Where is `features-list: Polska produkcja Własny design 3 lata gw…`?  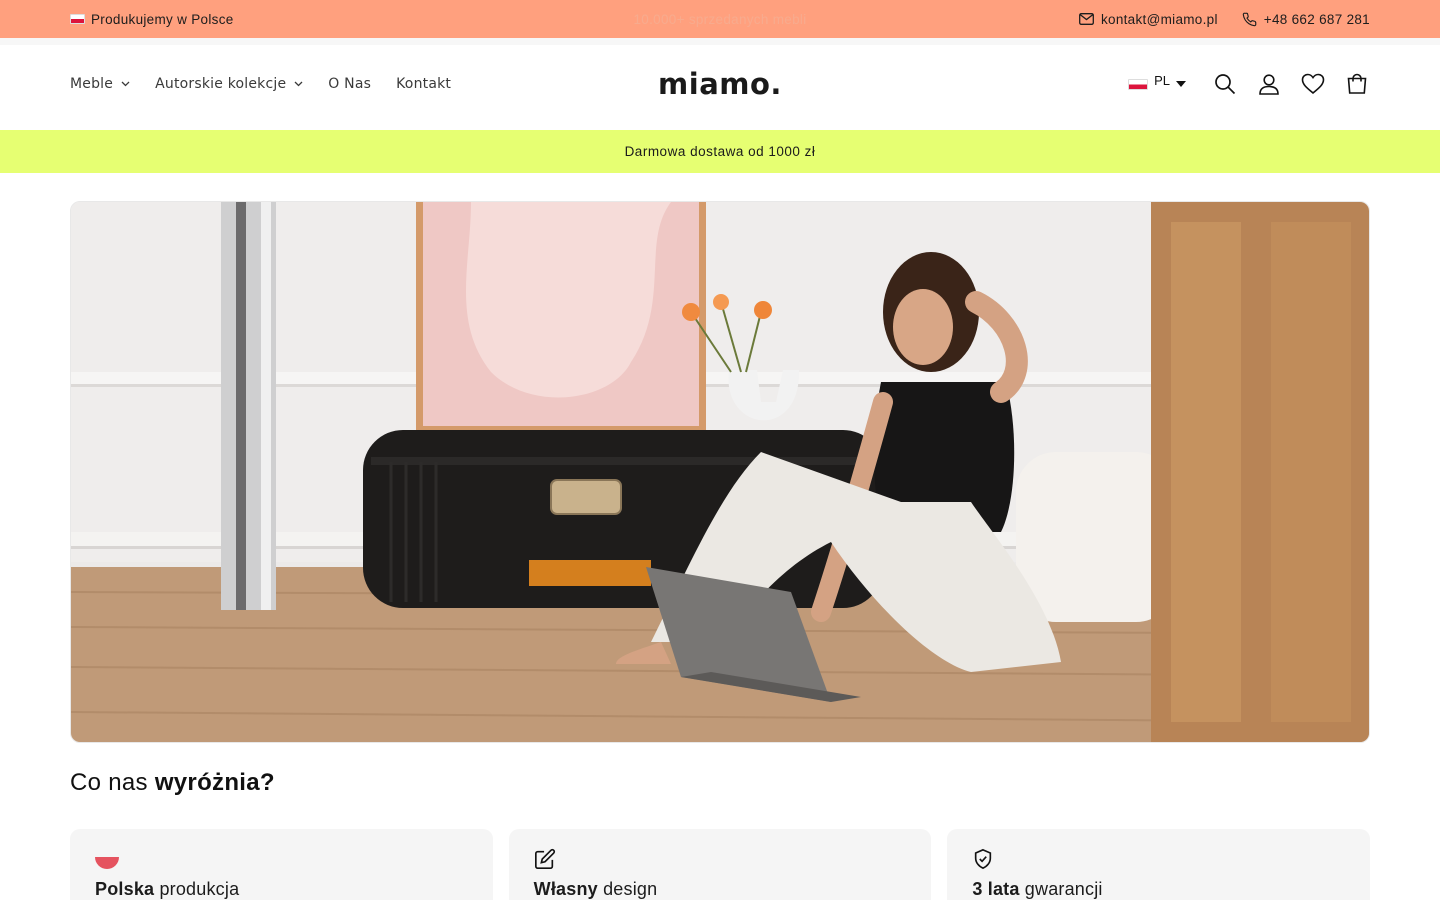 features-list: Polska produkcja Własny design 3 lata gw… is located at coordinates (720, 864).